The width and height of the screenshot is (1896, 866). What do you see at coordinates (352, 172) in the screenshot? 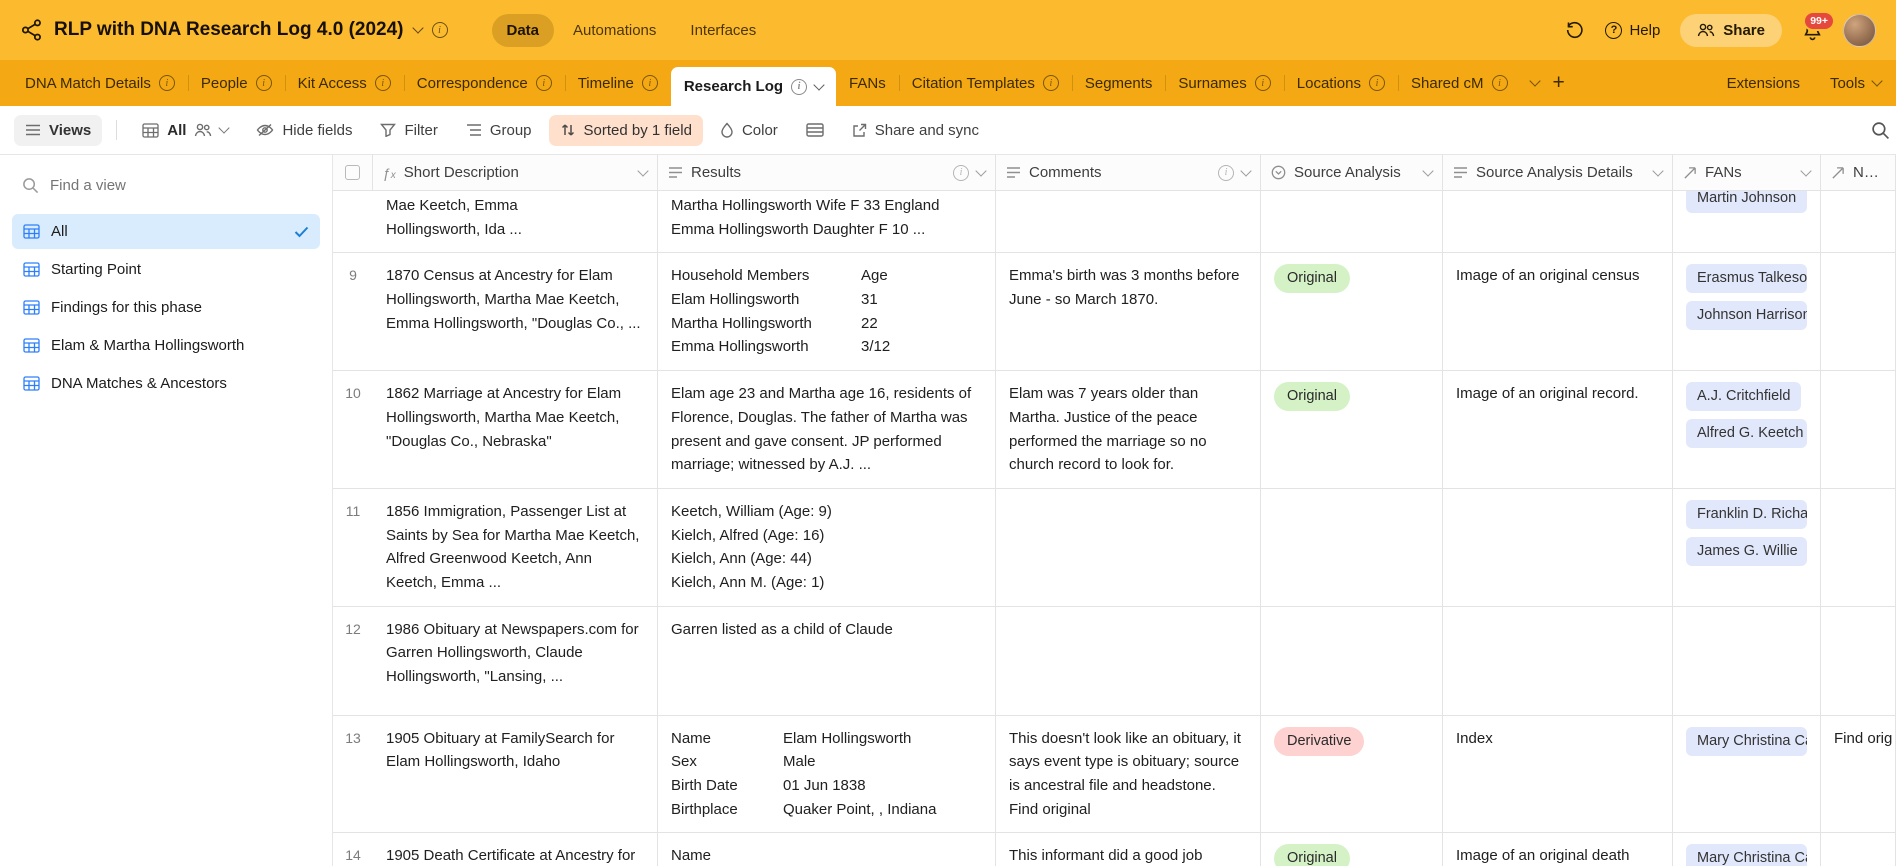
I see `select-all-checkbox` at bounding box center [352, 172].